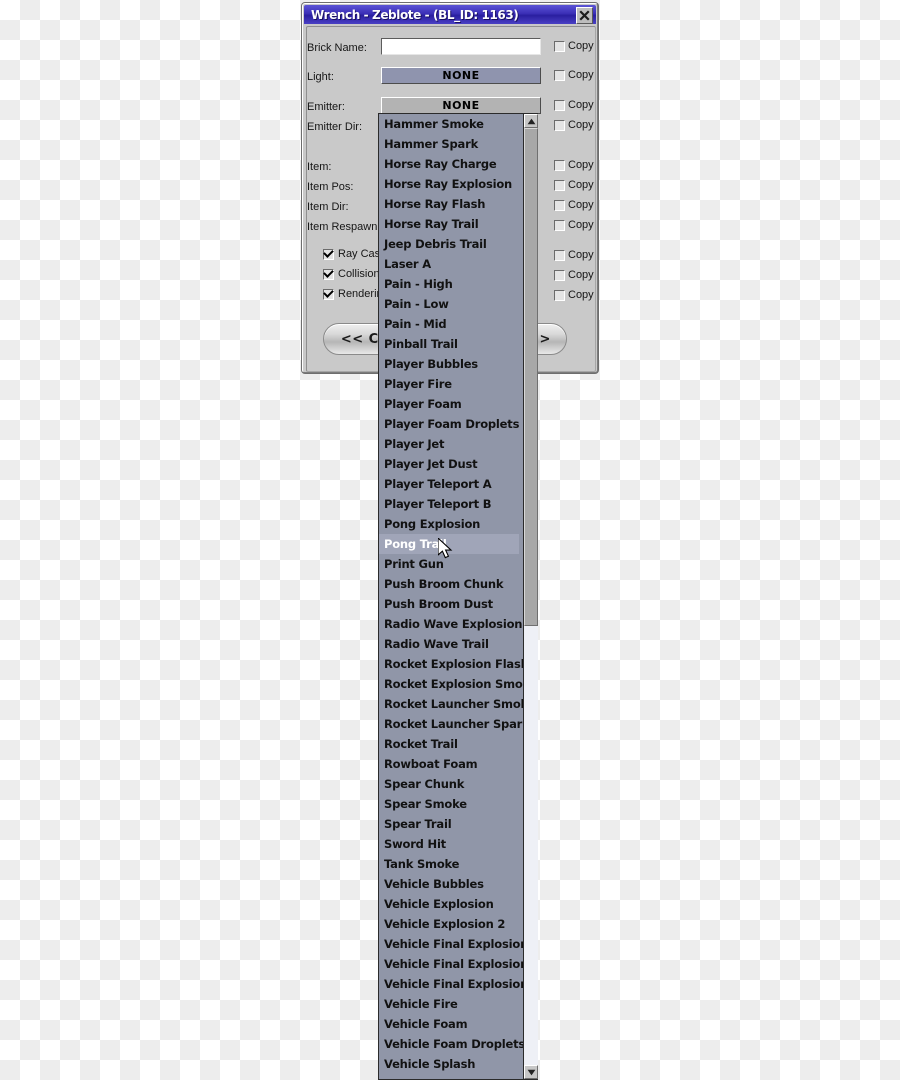 The height and width of the screenshot is (1080, 900). Describe the element at coordinates (449, 284) in the screenshot. I see `dropdown-option: Pain - High` at that location.